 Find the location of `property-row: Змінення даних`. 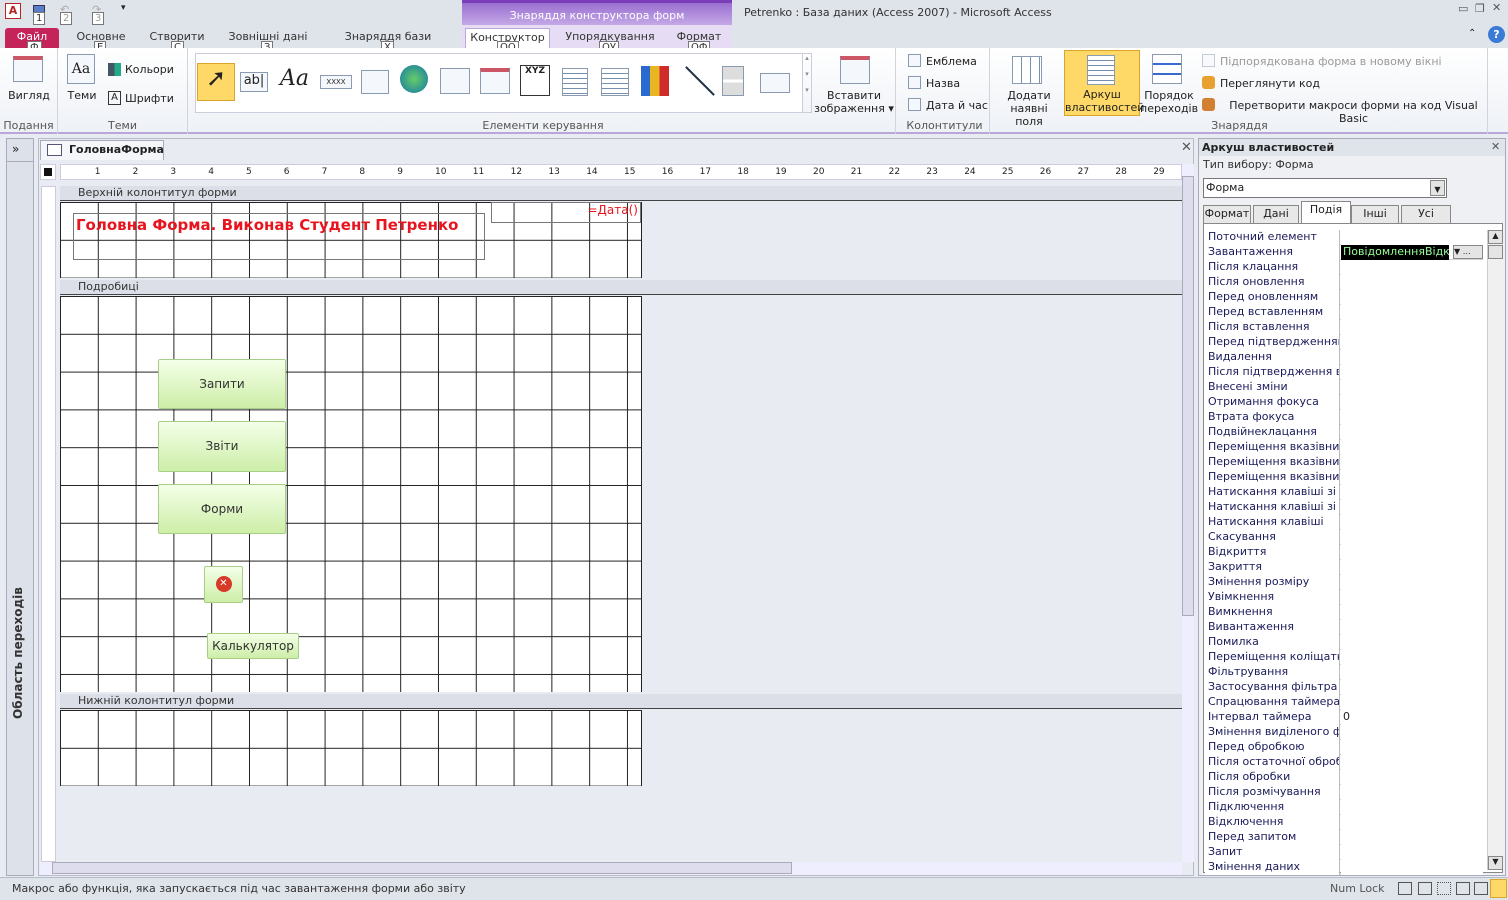

property-row: Змінення даних is located at coordinates (1344, 867).